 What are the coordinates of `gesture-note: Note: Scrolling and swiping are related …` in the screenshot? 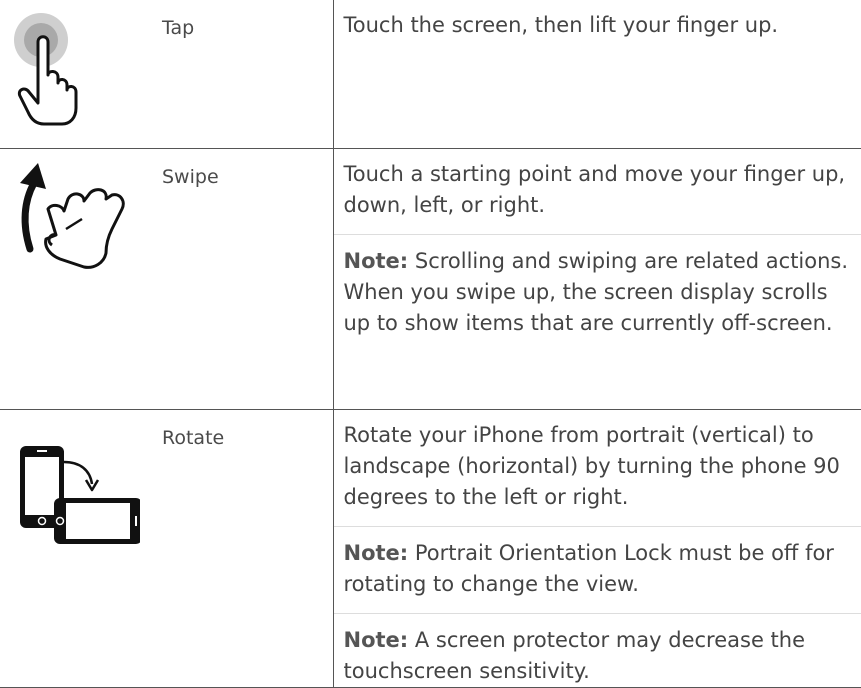 It's located at (597, 286).